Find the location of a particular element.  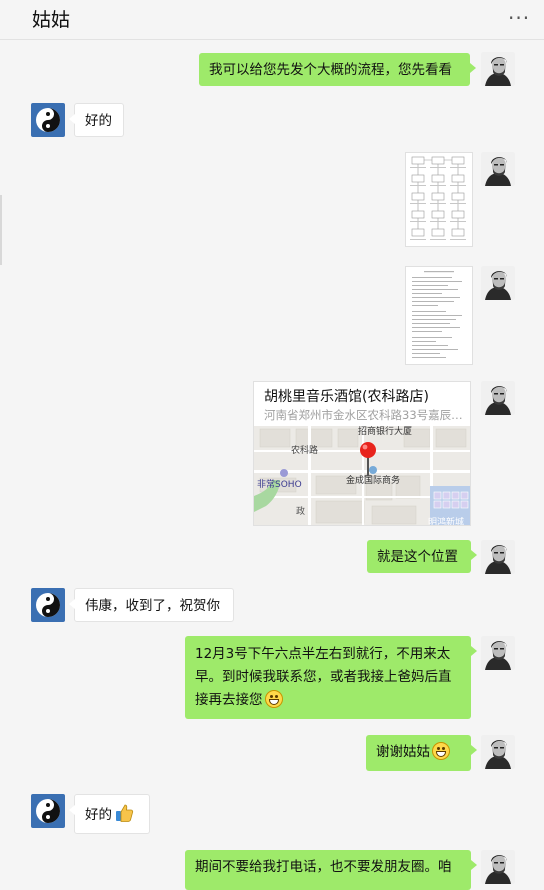

map-label-soho: 非常SOHO is located at coordinates (279, 484).